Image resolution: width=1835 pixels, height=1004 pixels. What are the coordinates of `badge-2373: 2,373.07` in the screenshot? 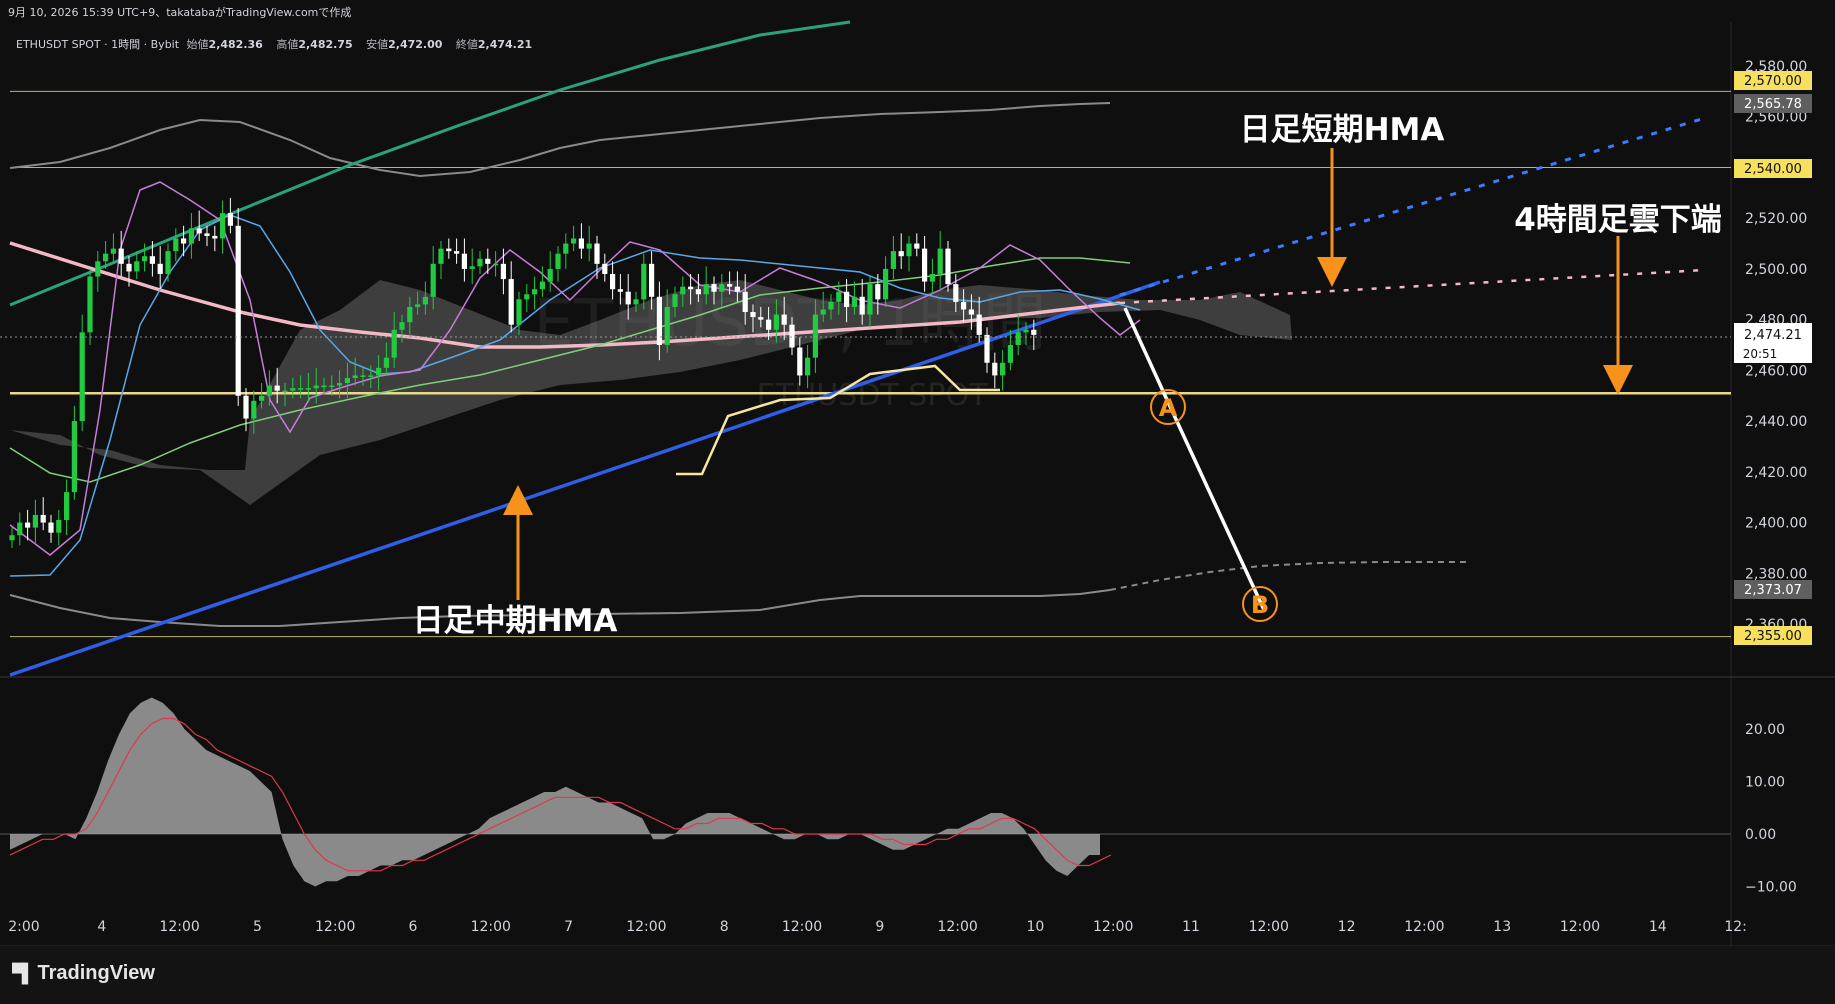 It's located at (1773, 590).